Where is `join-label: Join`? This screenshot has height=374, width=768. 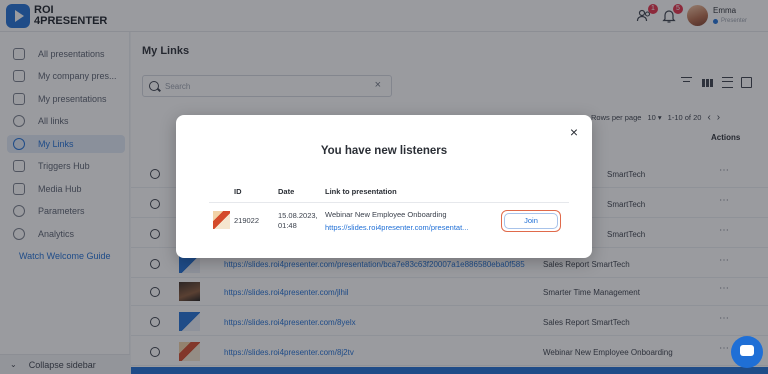 join-label: Join is located at coordinates (531, 221).